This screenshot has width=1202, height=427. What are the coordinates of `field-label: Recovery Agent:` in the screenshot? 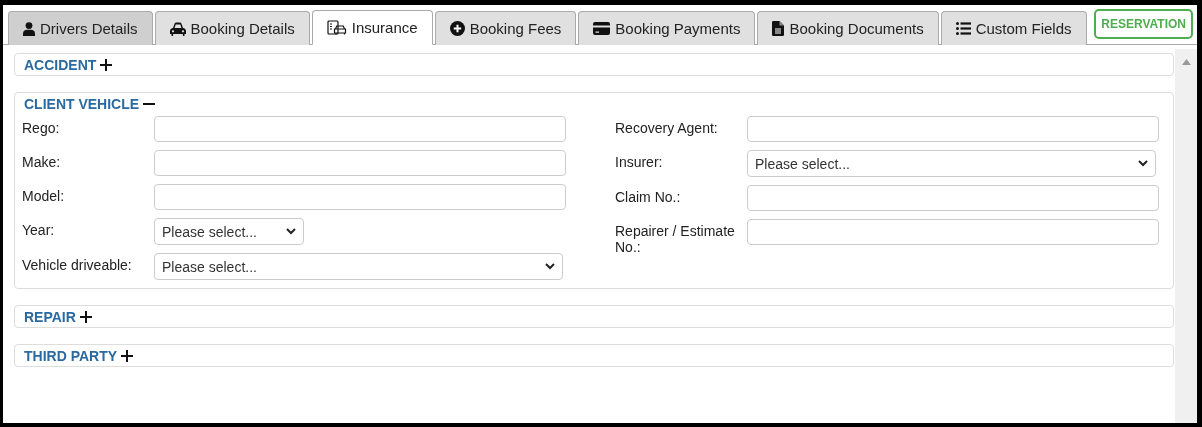 It's located at (667, 127).